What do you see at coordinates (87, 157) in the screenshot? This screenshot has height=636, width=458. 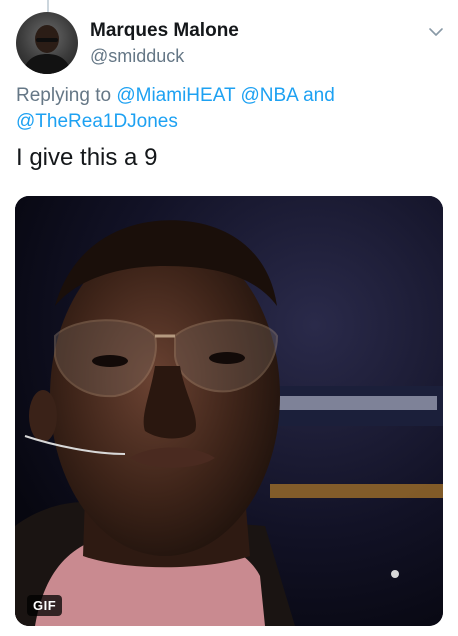 I see `tweet-text: I give this a 9` at bounding box center [87, 157].